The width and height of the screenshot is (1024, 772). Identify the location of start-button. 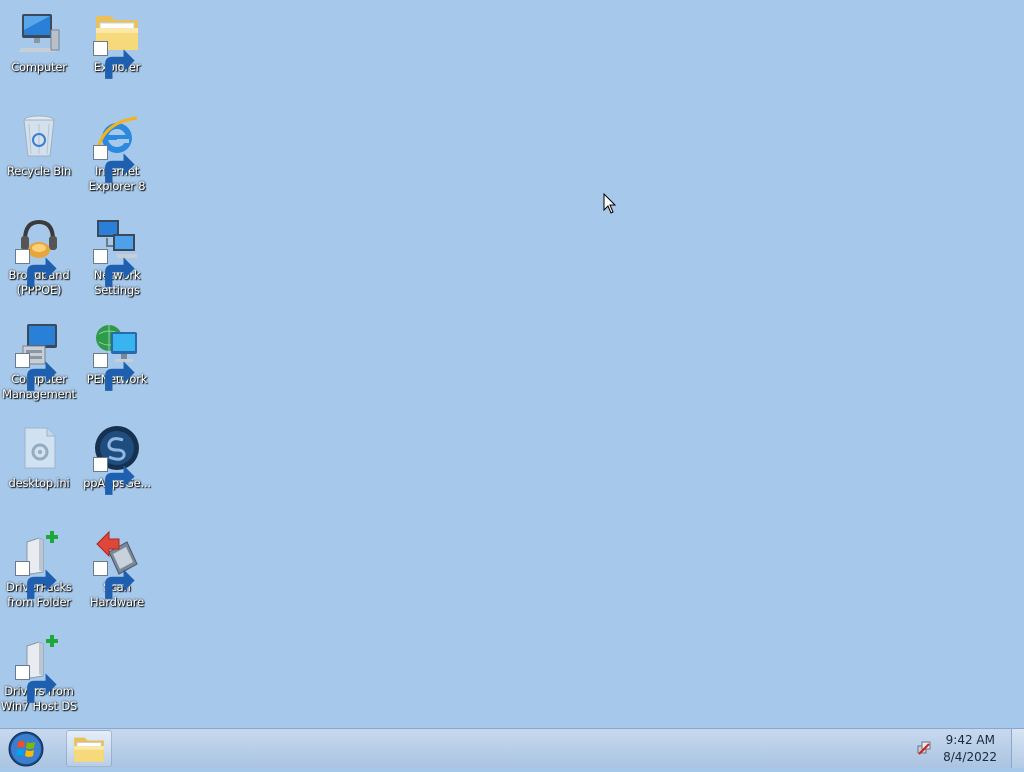
(26, 749).